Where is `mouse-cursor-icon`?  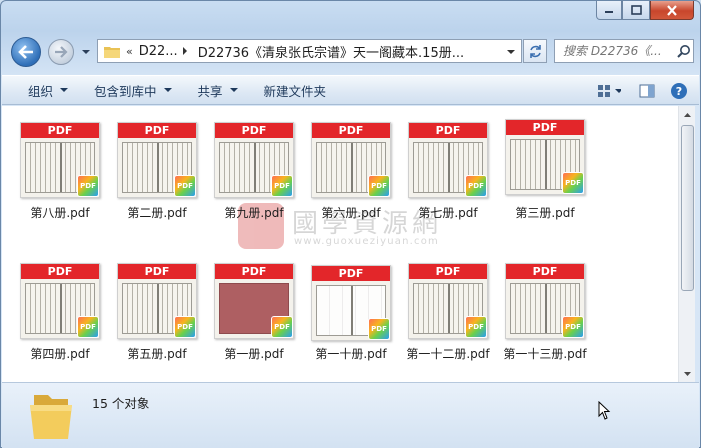 mouse-cursor-icon is located at coordinates (604, 410).